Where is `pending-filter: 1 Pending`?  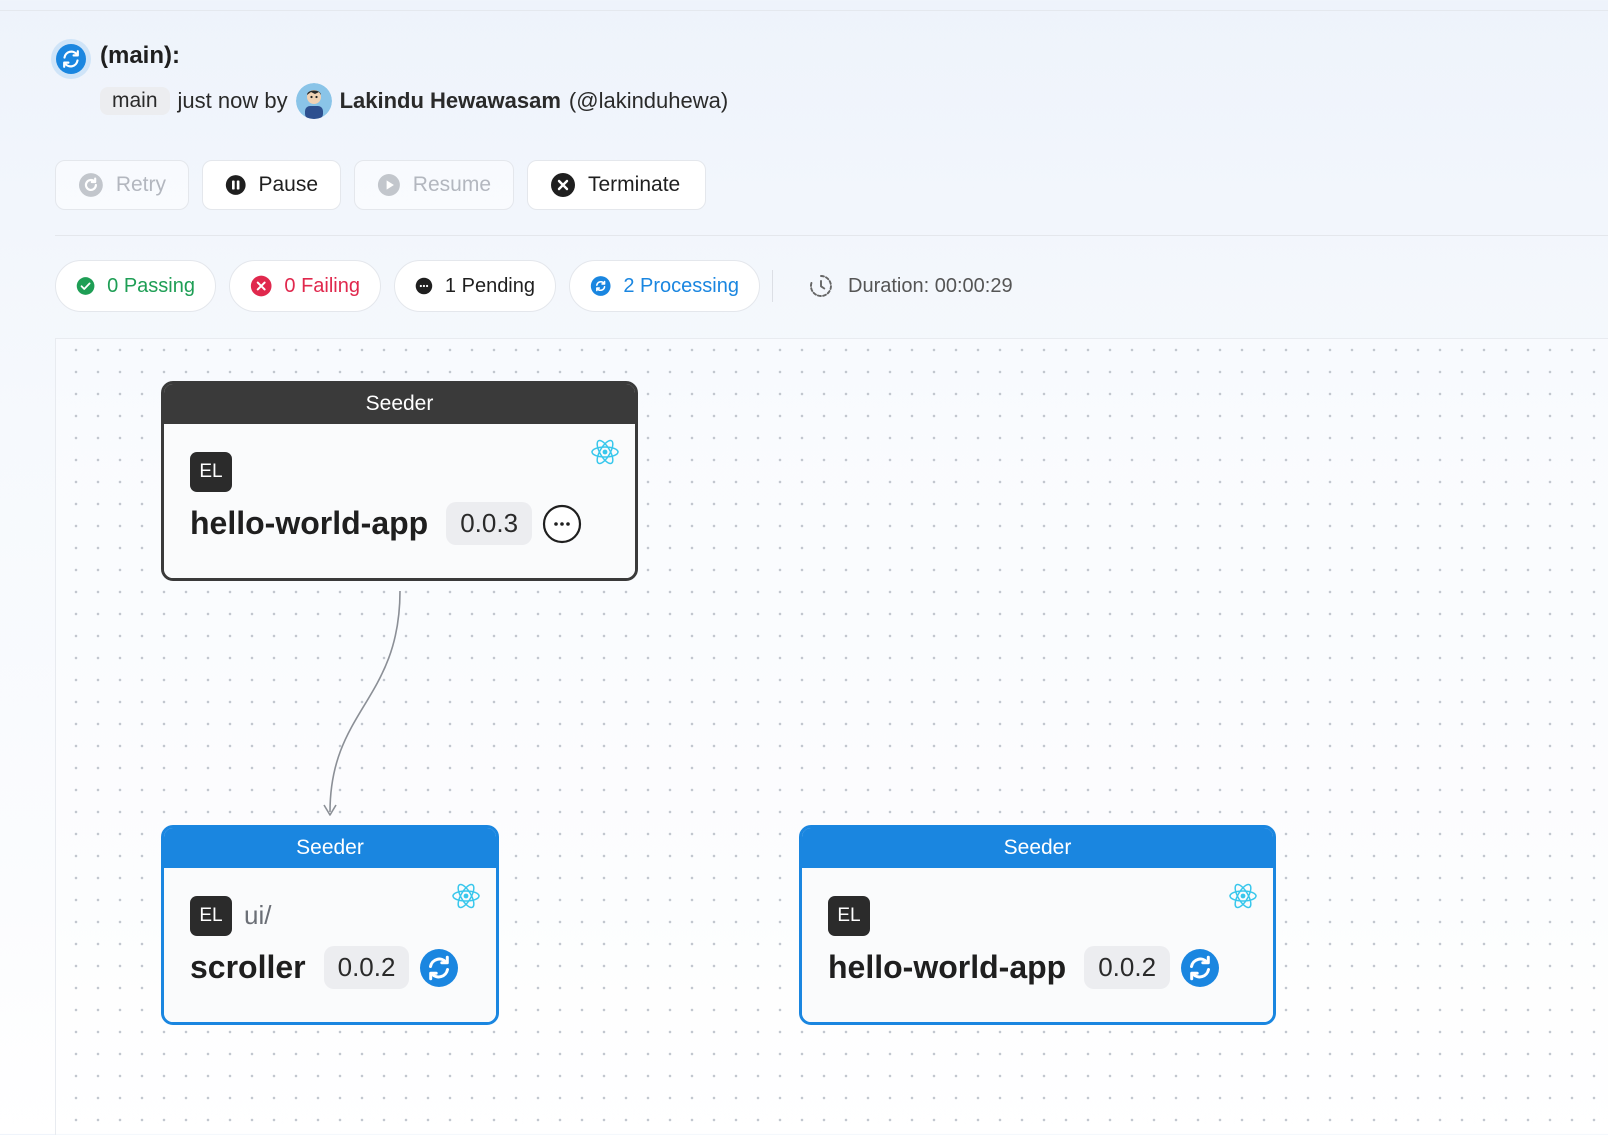
pending-filter: 1 Pending is located at coordinates (475, 286).